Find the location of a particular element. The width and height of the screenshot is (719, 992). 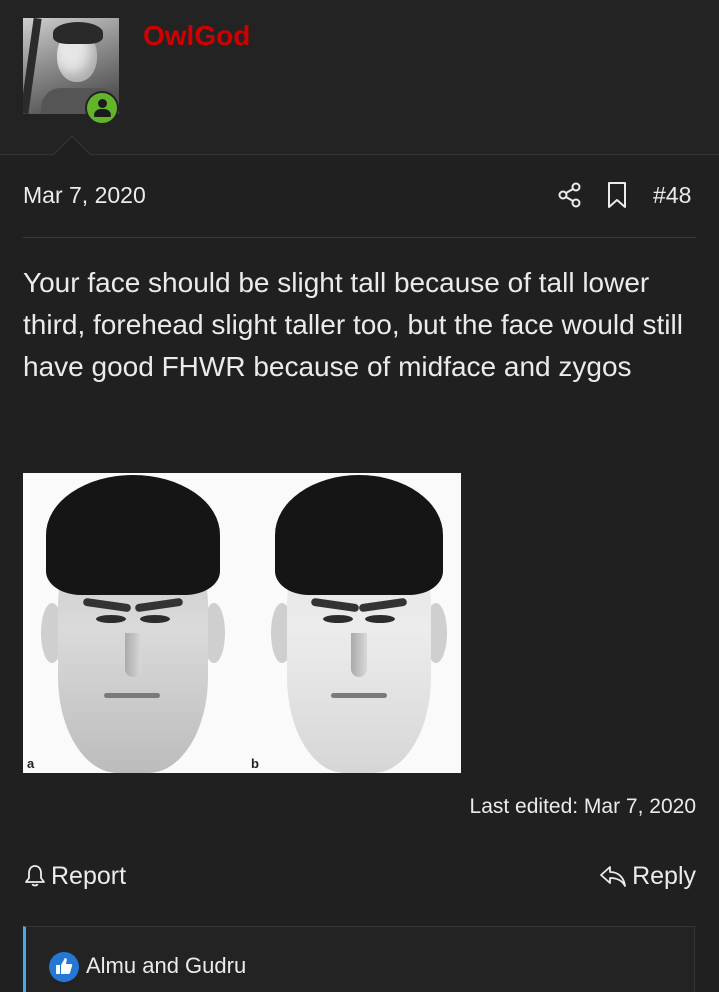

message-pointer-inner is located at coordinates (72, 146).